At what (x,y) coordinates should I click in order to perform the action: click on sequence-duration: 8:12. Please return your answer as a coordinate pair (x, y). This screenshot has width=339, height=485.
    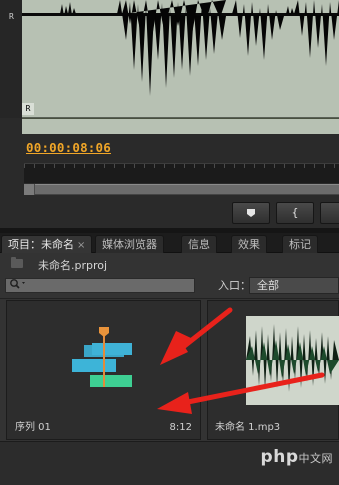
    Looking at the image, I should click on (180, 427).